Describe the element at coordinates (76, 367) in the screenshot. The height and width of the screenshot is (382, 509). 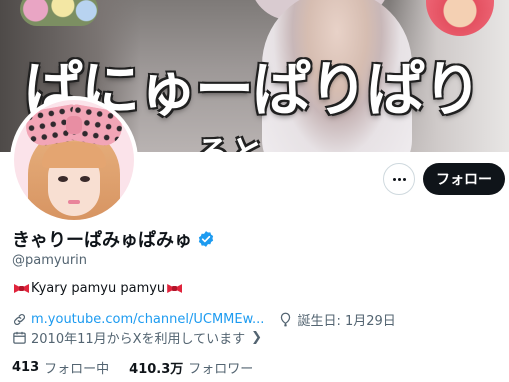
I see `following-label: フォロー中` at that location.